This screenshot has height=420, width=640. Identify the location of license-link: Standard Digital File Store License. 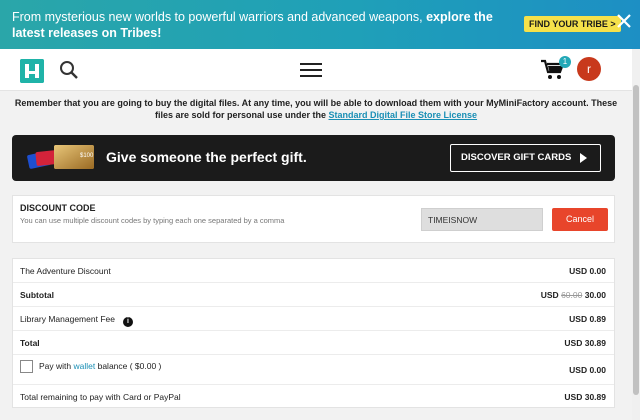
(403, 115).